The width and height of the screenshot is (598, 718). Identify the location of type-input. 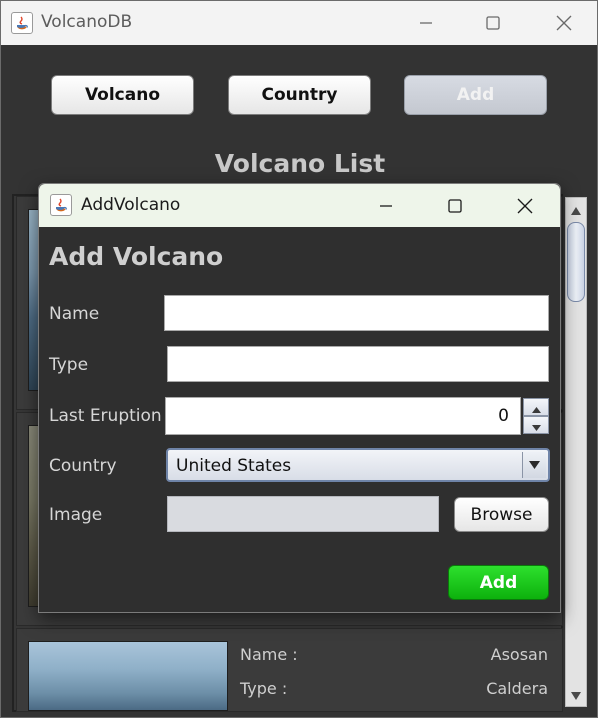
(358, 364).